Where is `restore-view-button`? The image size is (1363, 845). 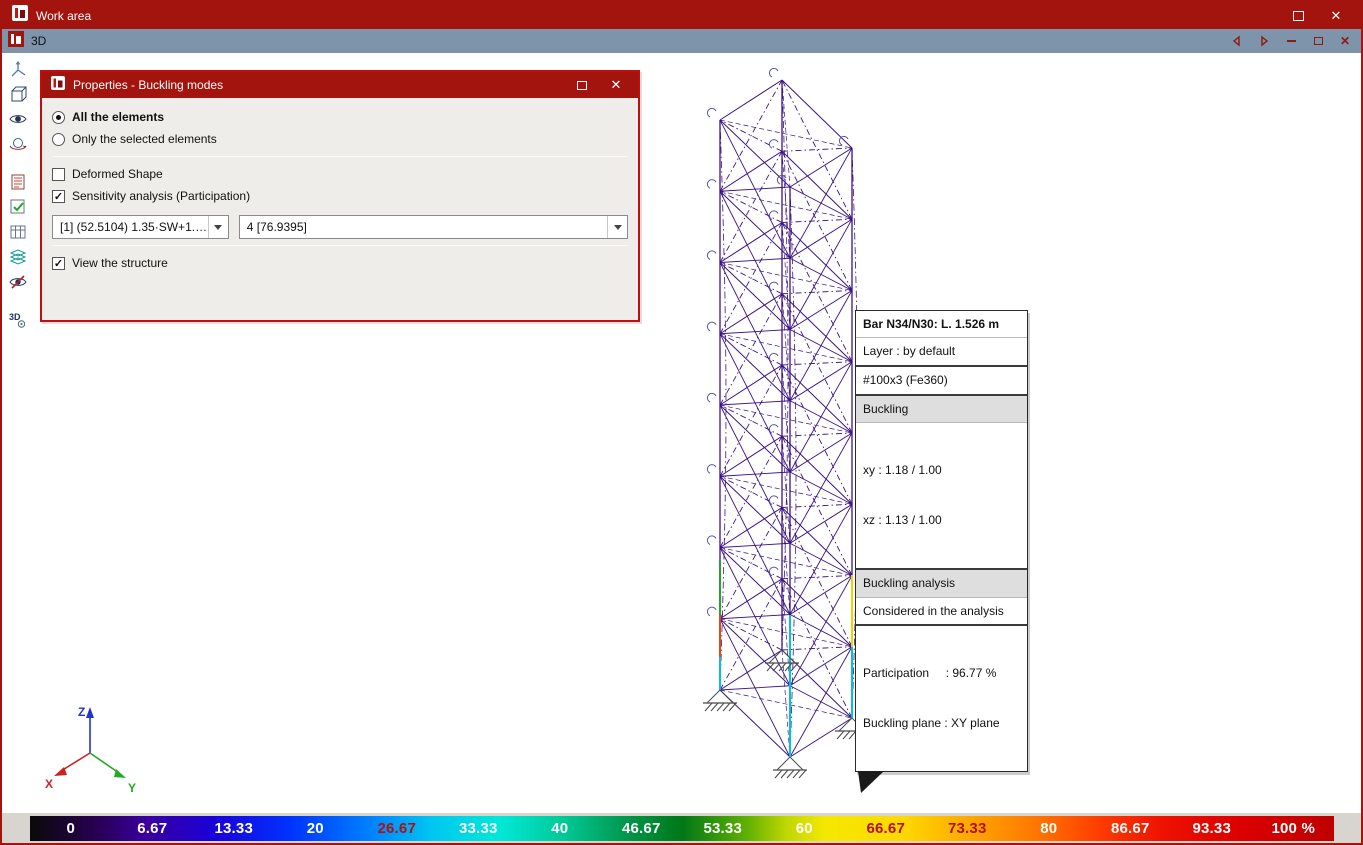
restore-view-button is located at coordinates (1318, 41).